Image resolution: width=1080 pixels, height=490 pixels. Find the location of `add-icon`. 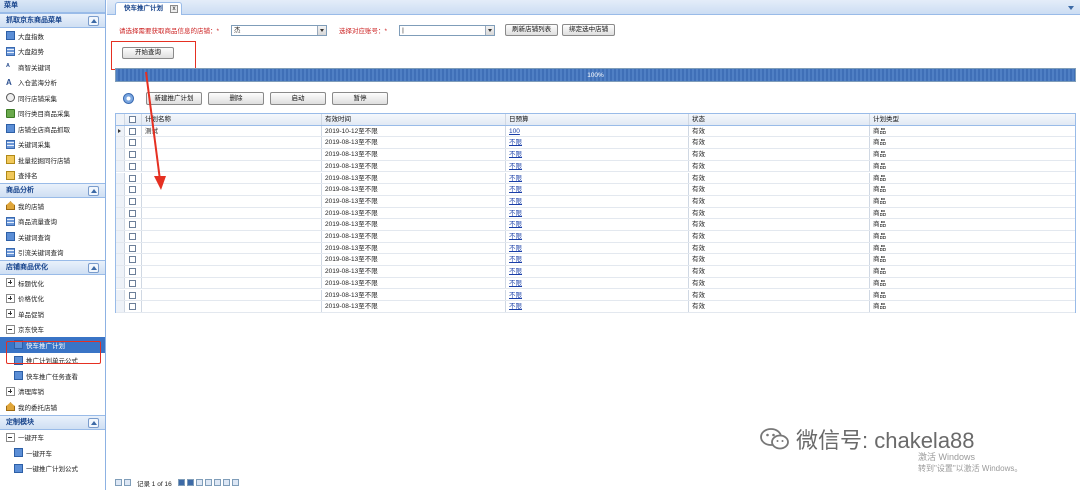

add-icon is located at coordinates (199, 482).